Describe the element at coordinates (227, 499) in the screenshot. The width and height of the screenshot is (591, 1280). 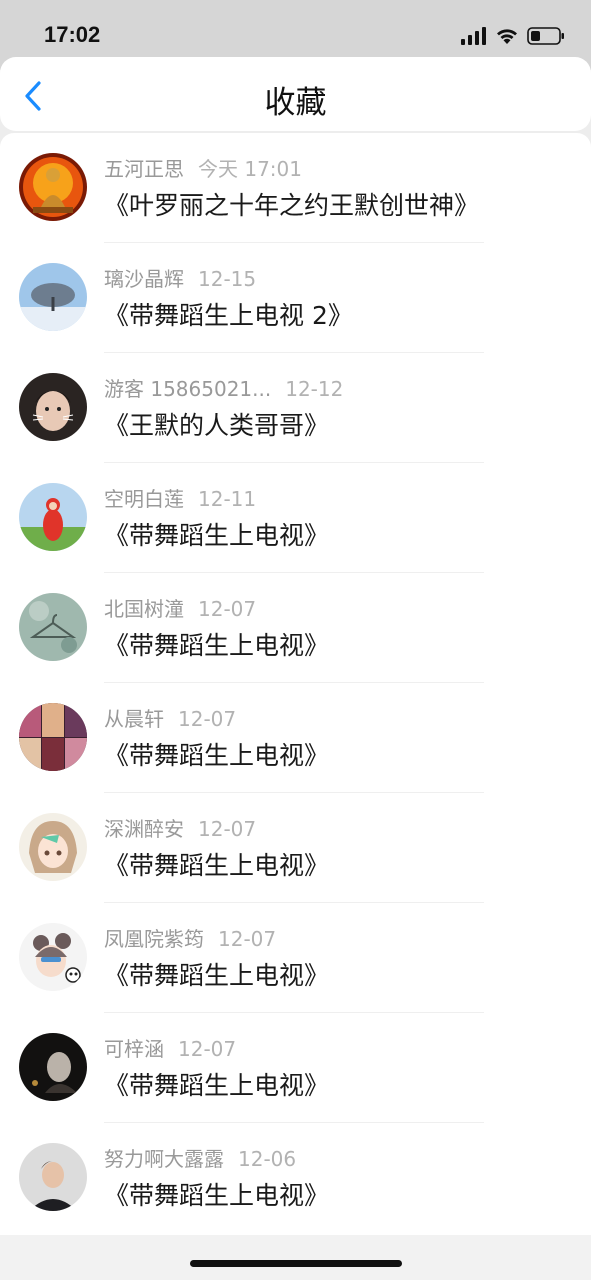
I see `timestamp: 12-11` at that location.